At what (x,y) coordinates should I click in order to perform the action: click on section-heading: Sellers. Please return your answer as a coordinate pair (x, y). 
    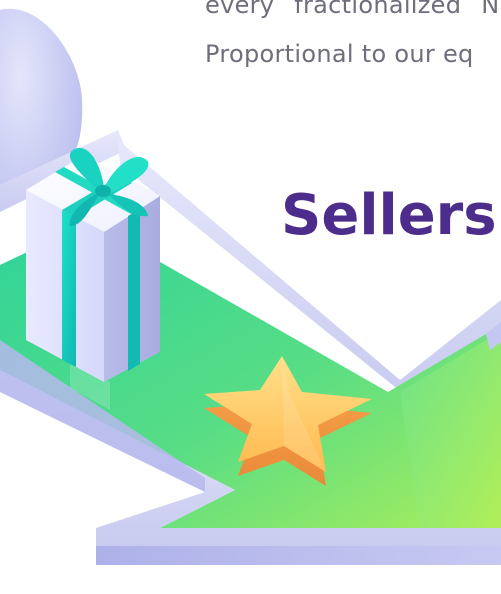
    Looking at the image, I should click on (389, 215).